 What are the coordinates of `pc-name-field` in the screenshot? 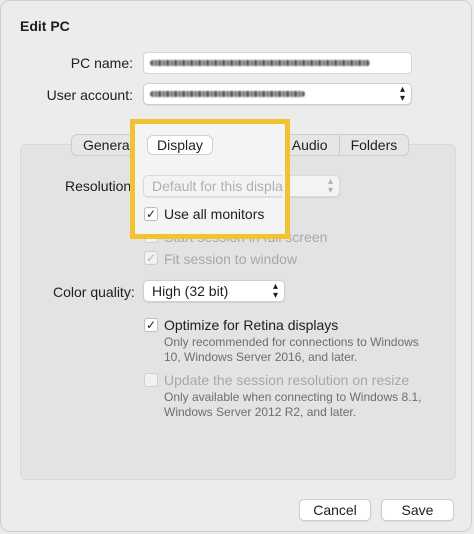 It's located at (277, 63).